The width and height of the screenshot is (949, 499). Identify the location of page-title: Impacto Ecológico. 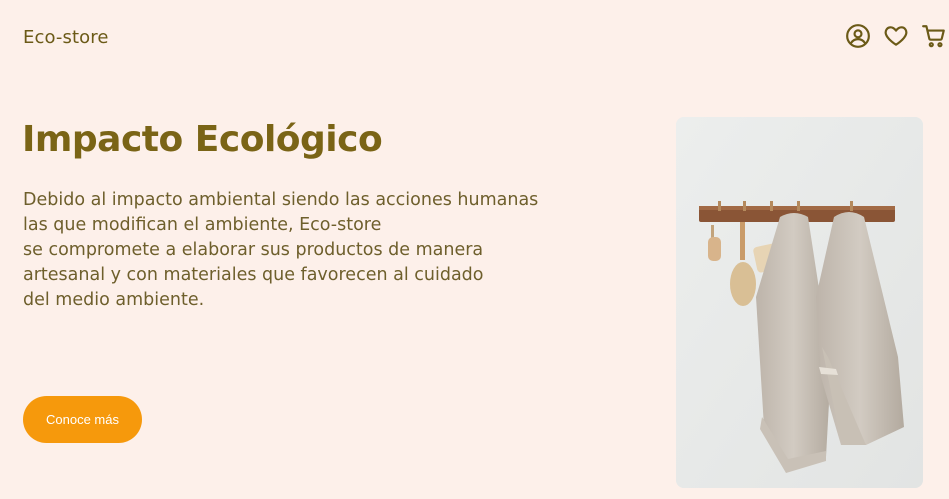
(202, 139).